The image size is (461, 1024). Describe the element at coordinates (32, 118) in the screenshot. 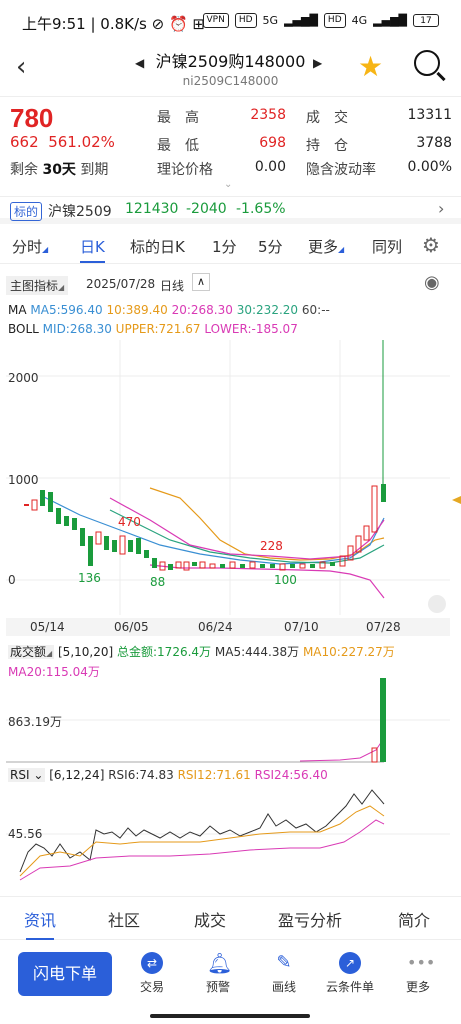

I see `last-price: 780` at that location.